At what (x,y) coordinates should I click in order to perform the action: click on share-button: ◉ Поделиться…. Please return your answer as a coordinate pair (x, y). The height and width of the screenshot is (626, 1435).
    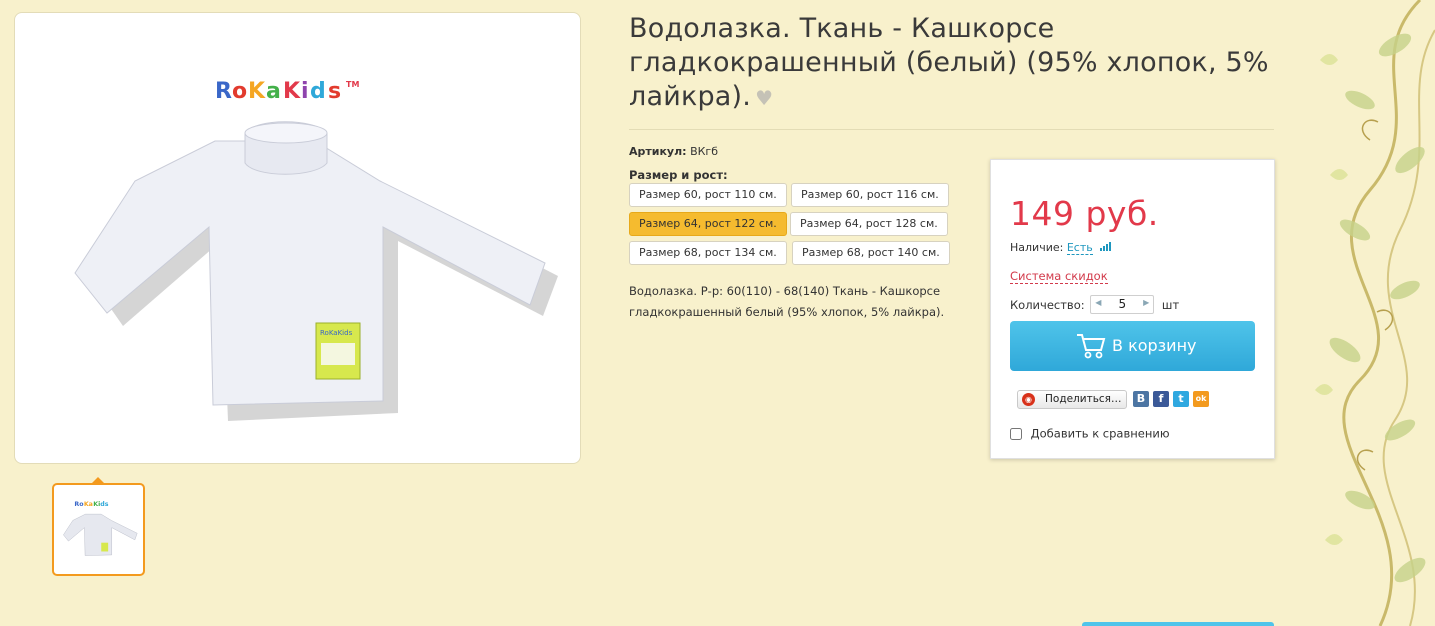
    Looking at the image, I should click on (1072, 399).